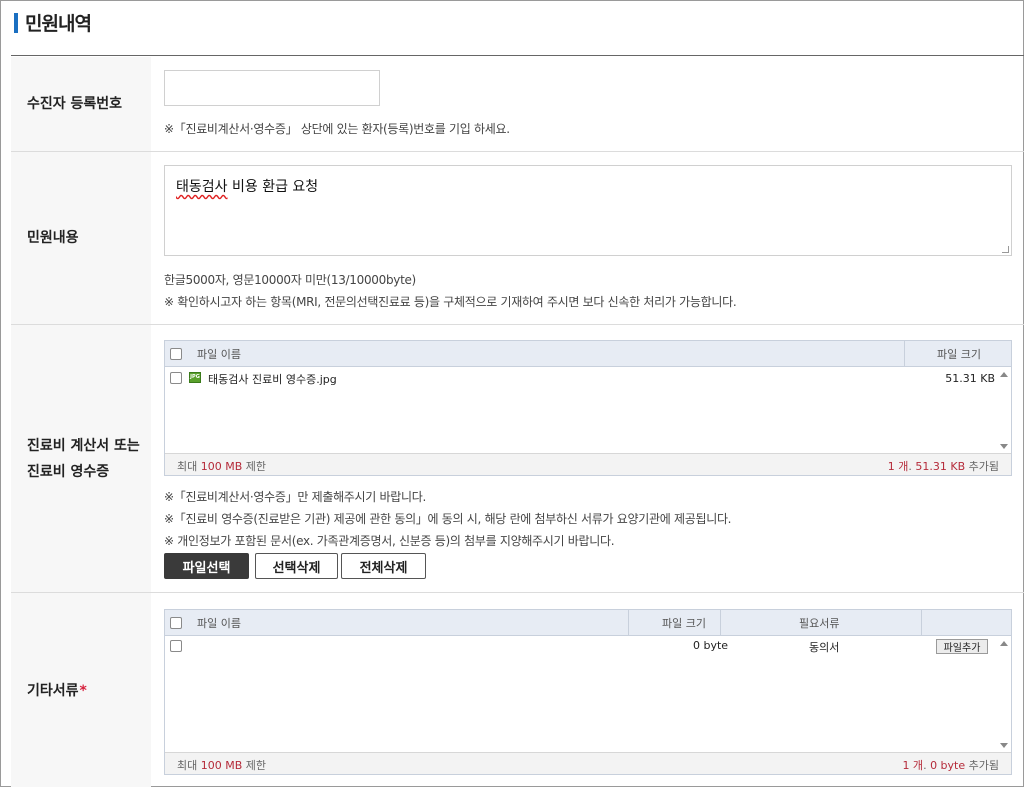 The image size is (1024, 787). Describe the element at coordinates (819, 623) in the screenshot. I see `other-col-doc: 필요서류` at that location.